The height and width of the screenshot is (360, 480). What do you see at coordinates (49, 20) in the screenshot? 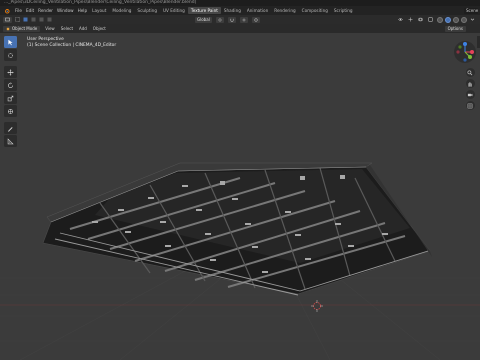
I see `select-intersect-icon` at bounding box center [49, 20].